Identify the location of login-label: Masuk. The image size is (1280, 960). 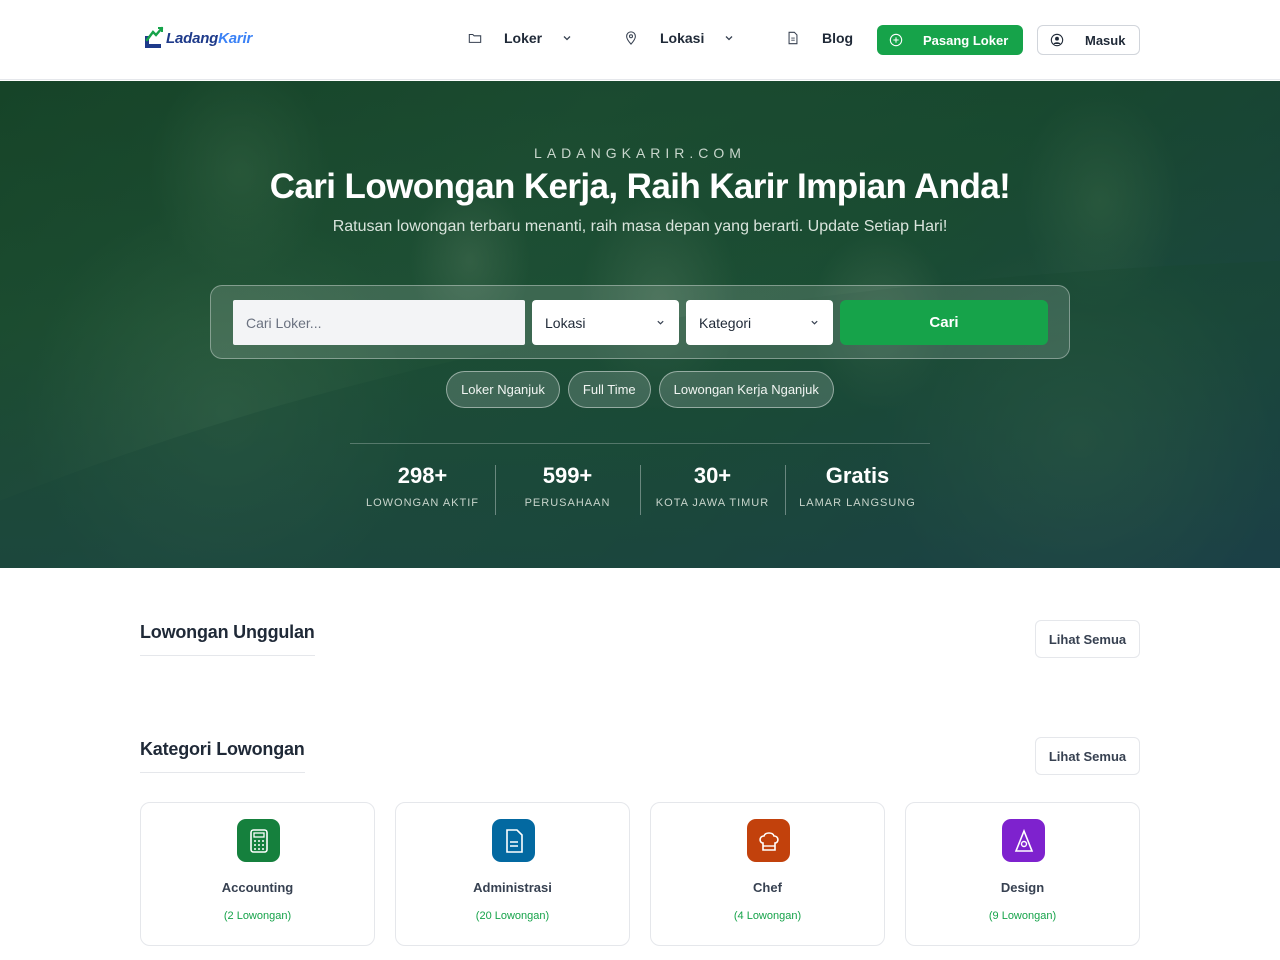
(1105, 40).